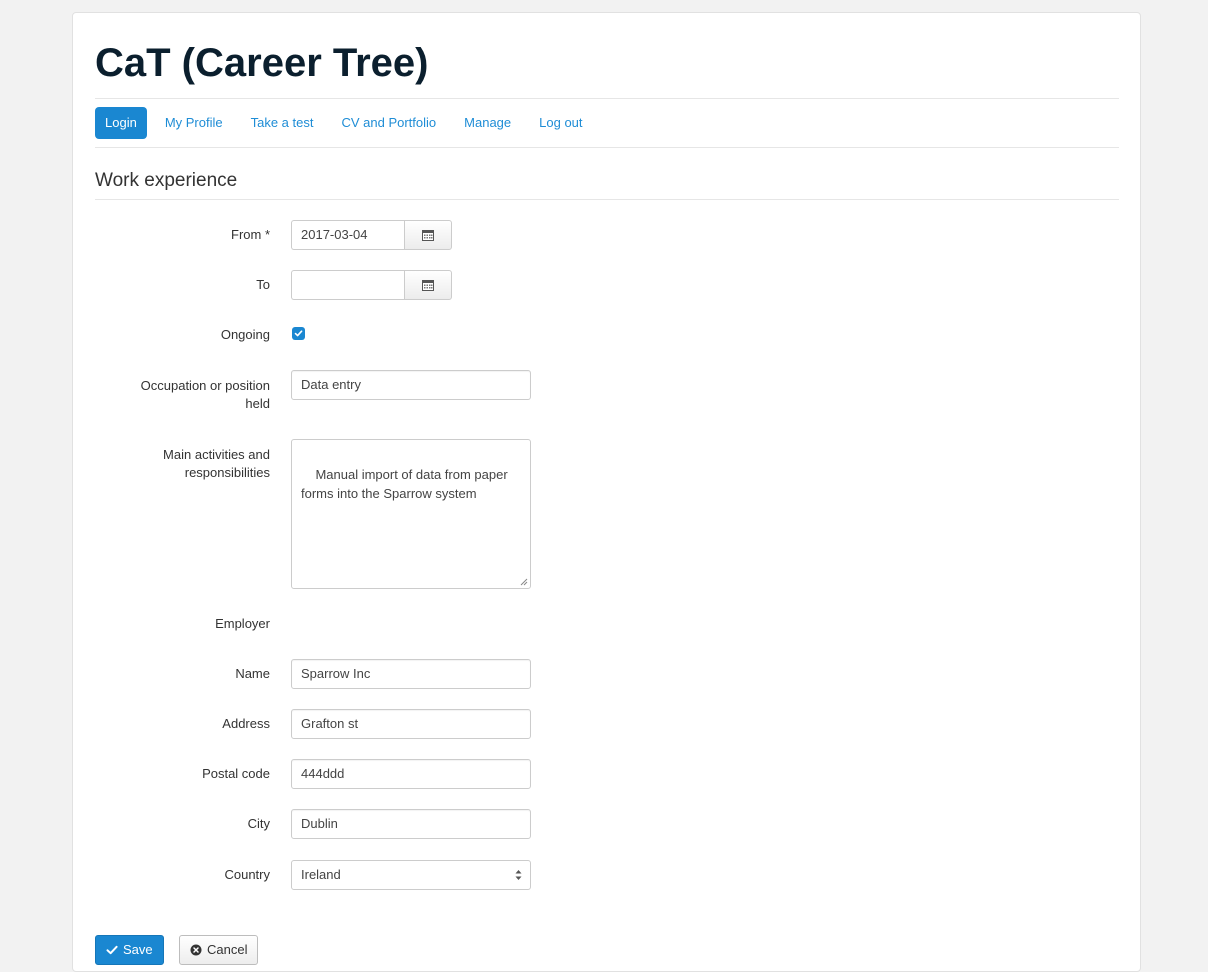 The height and width of the screenshot is (972, 1208). What do you see at coordinates (247, 874) in the screenshot?
I see `country-label: Country` at bounding box center [247, 874].